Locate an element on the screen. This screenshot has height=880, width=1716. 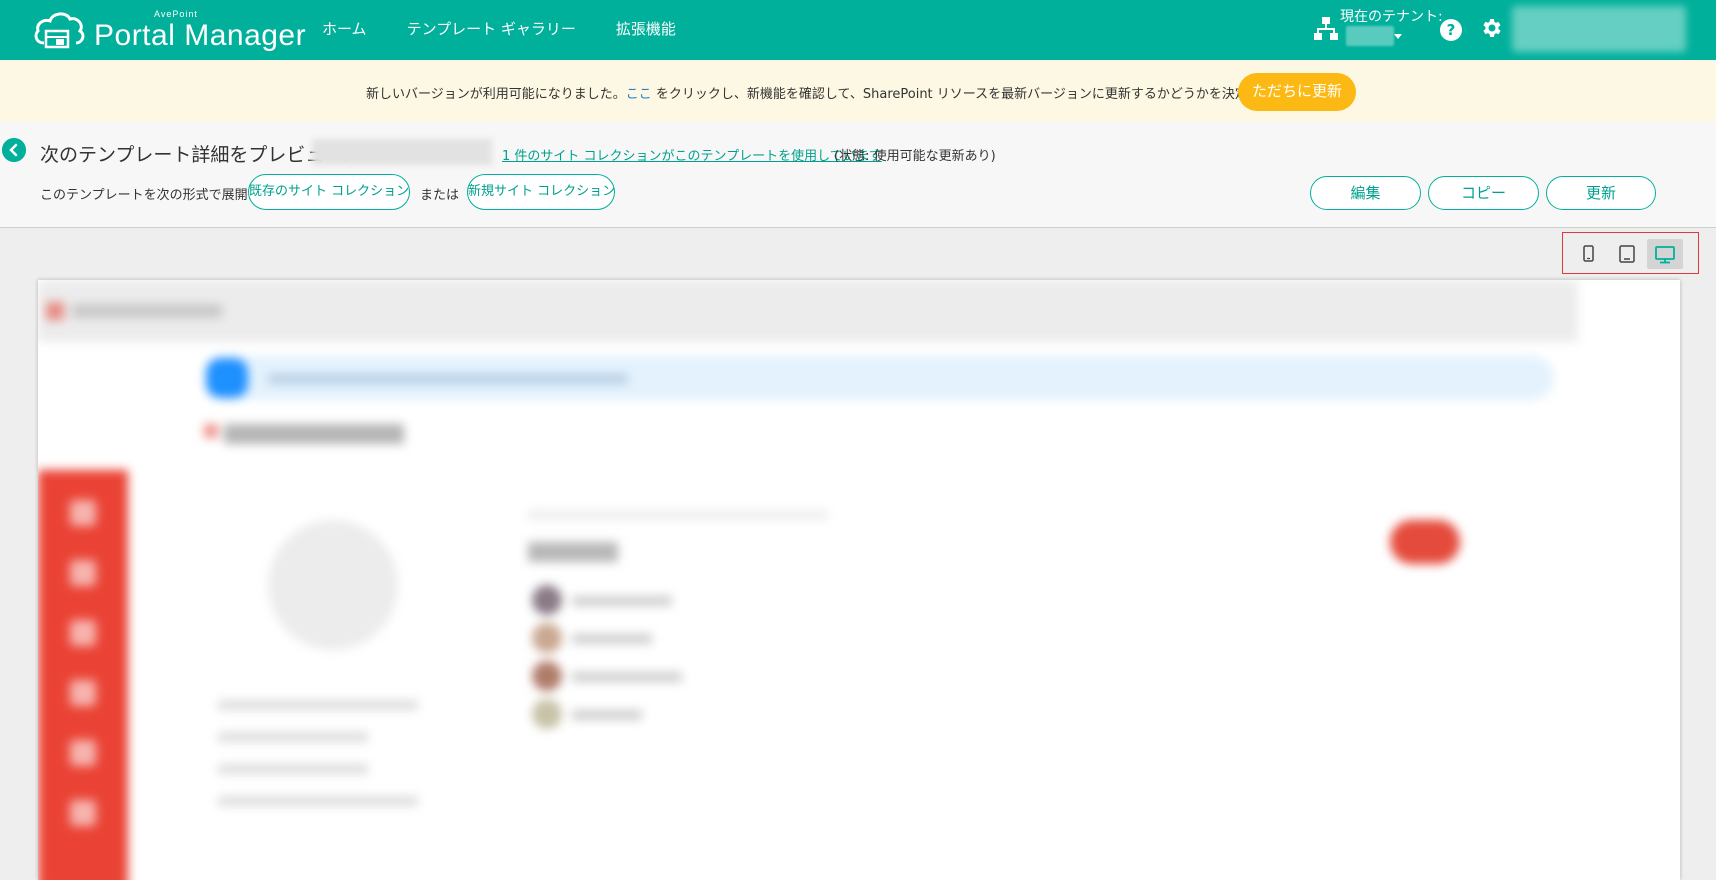
update-now-button: ただちに更新 is located at coordinates (1297, 92).